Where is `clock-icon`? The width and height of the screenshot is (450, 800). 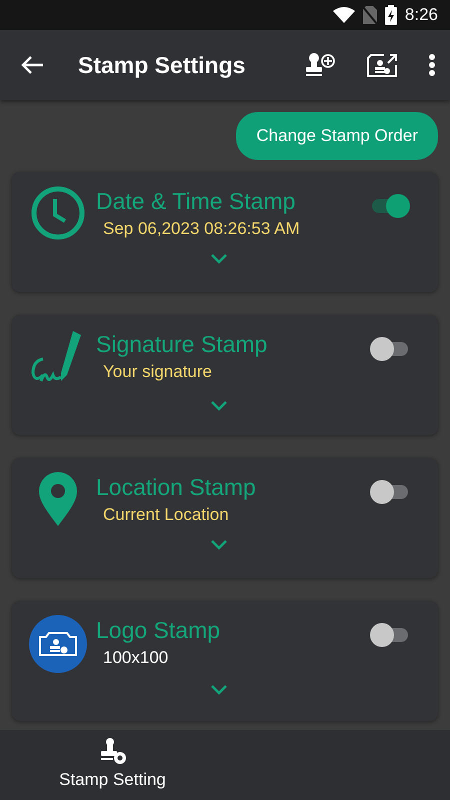 clock-icon is located at coordinates (58, 213).